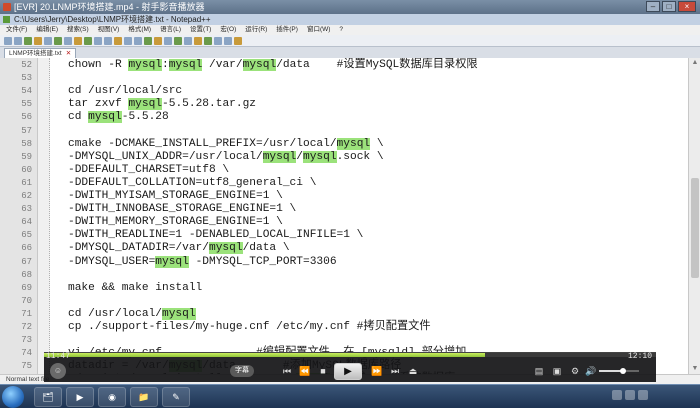 Image resolution: width=700 pixels, height=408 pixels. Describe the element at coordinates (630, 395) in the screenshot. I see `speaker-icon` at that location.